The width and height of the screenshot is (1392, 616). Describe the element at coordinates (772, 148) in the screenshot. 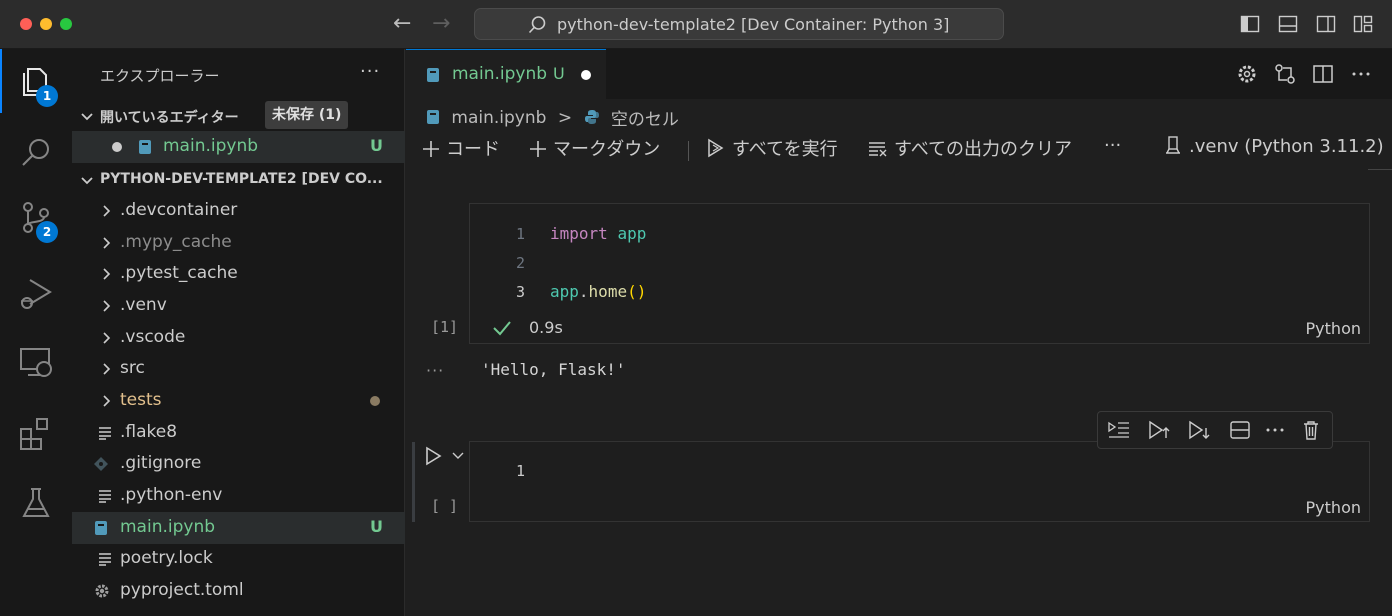

I see `run-all-button: すべてを実行` at that location.